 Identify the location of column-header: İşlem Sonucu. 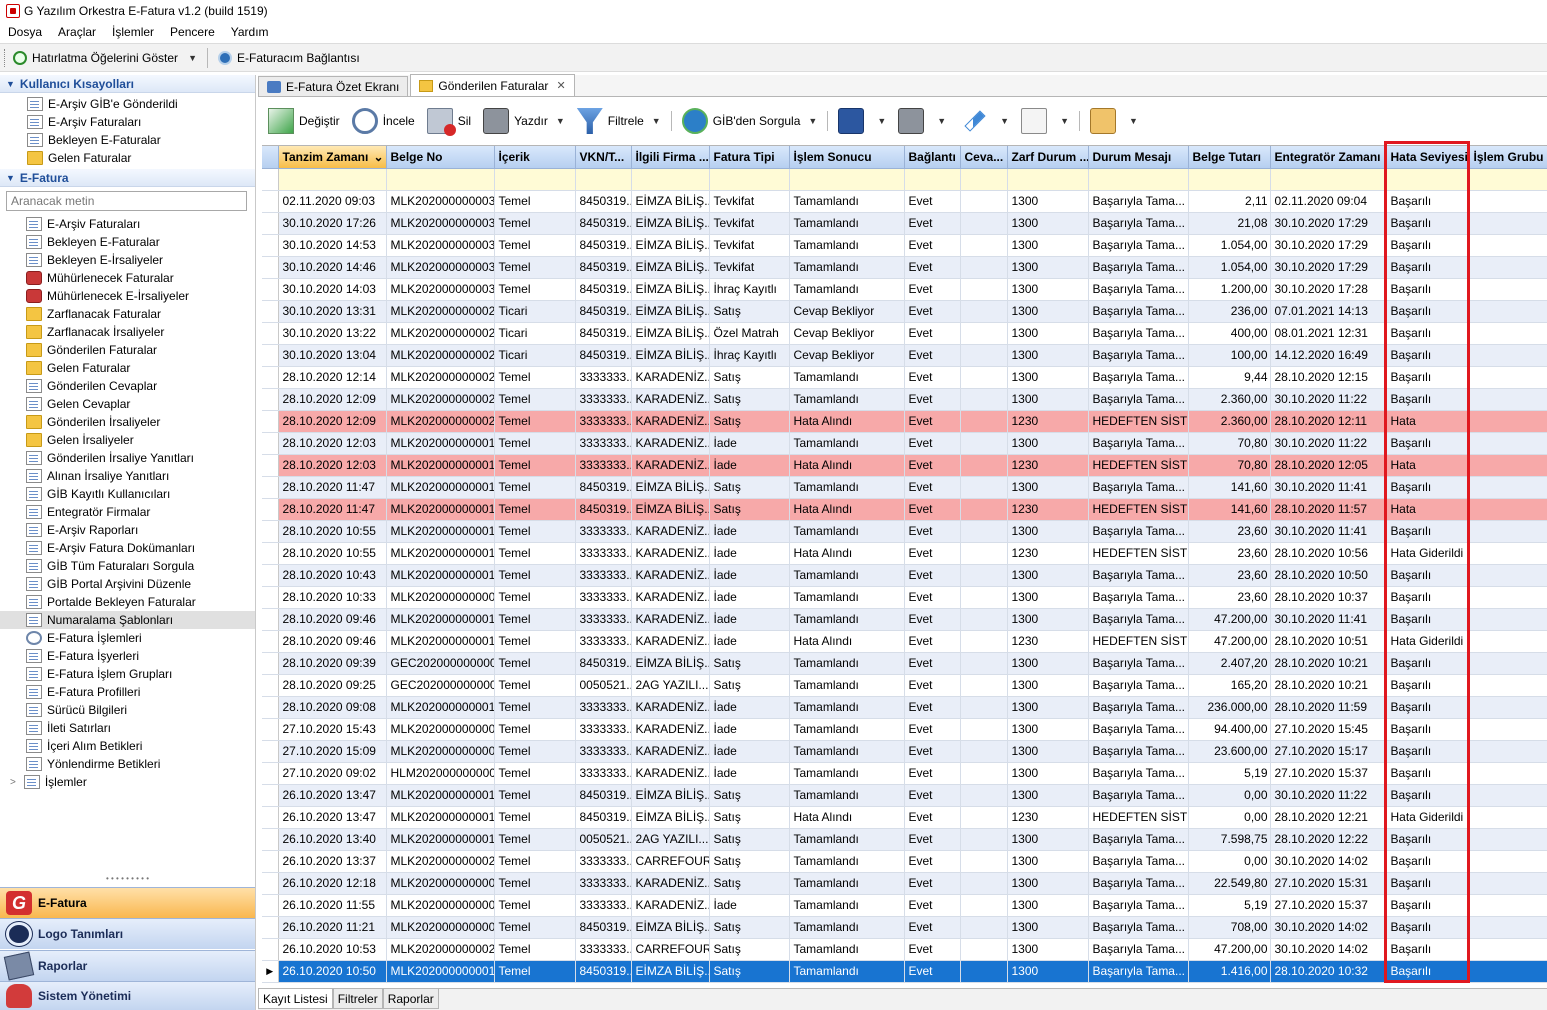
(847, 157).